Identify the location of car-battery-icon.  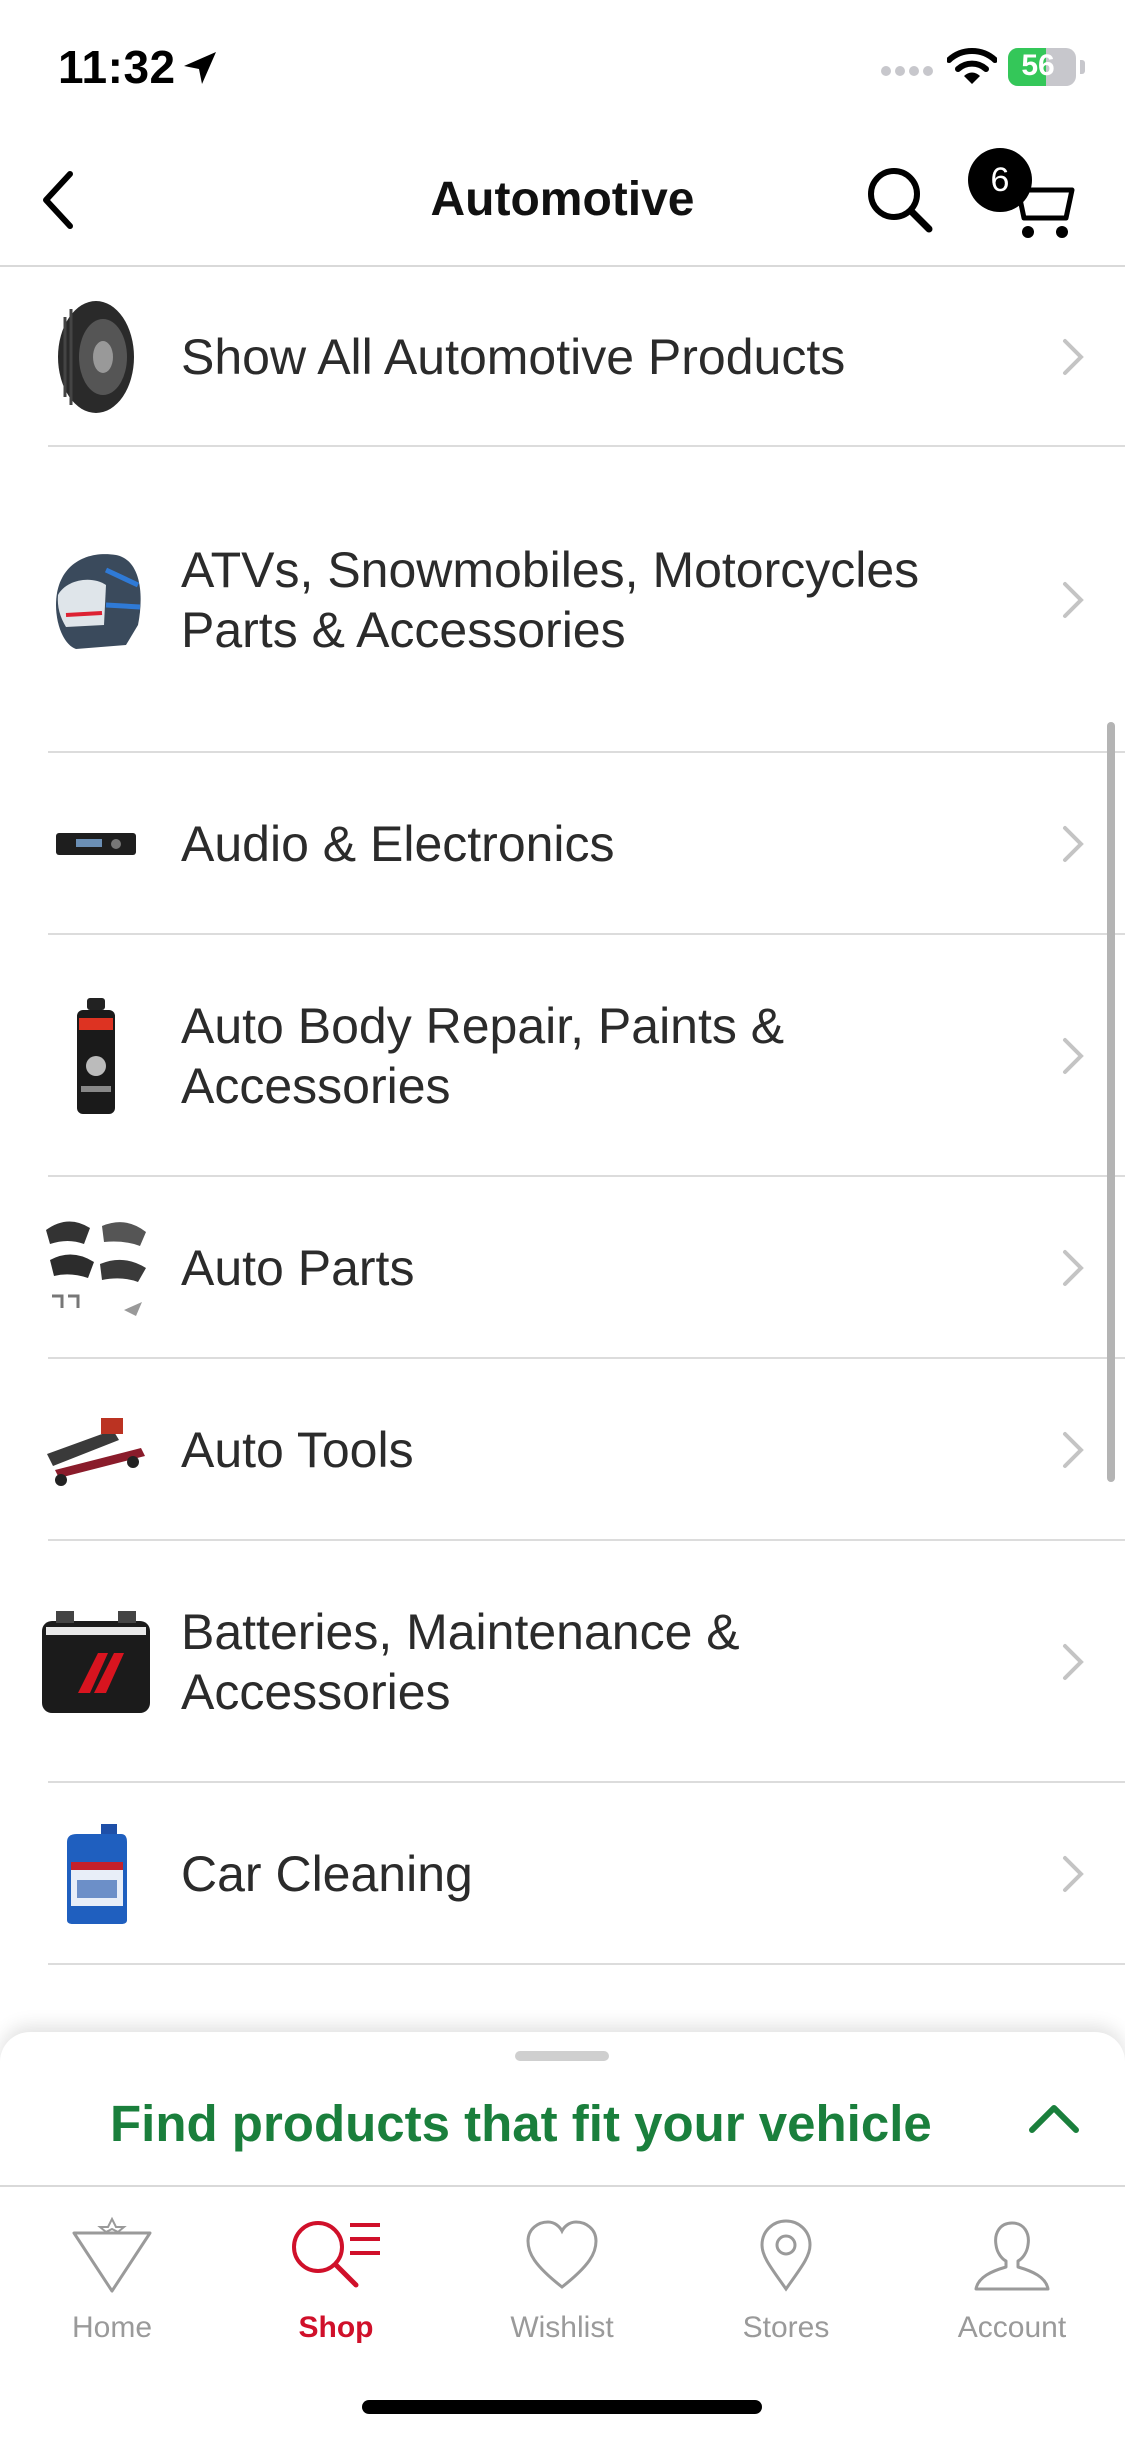
(96, 1662).